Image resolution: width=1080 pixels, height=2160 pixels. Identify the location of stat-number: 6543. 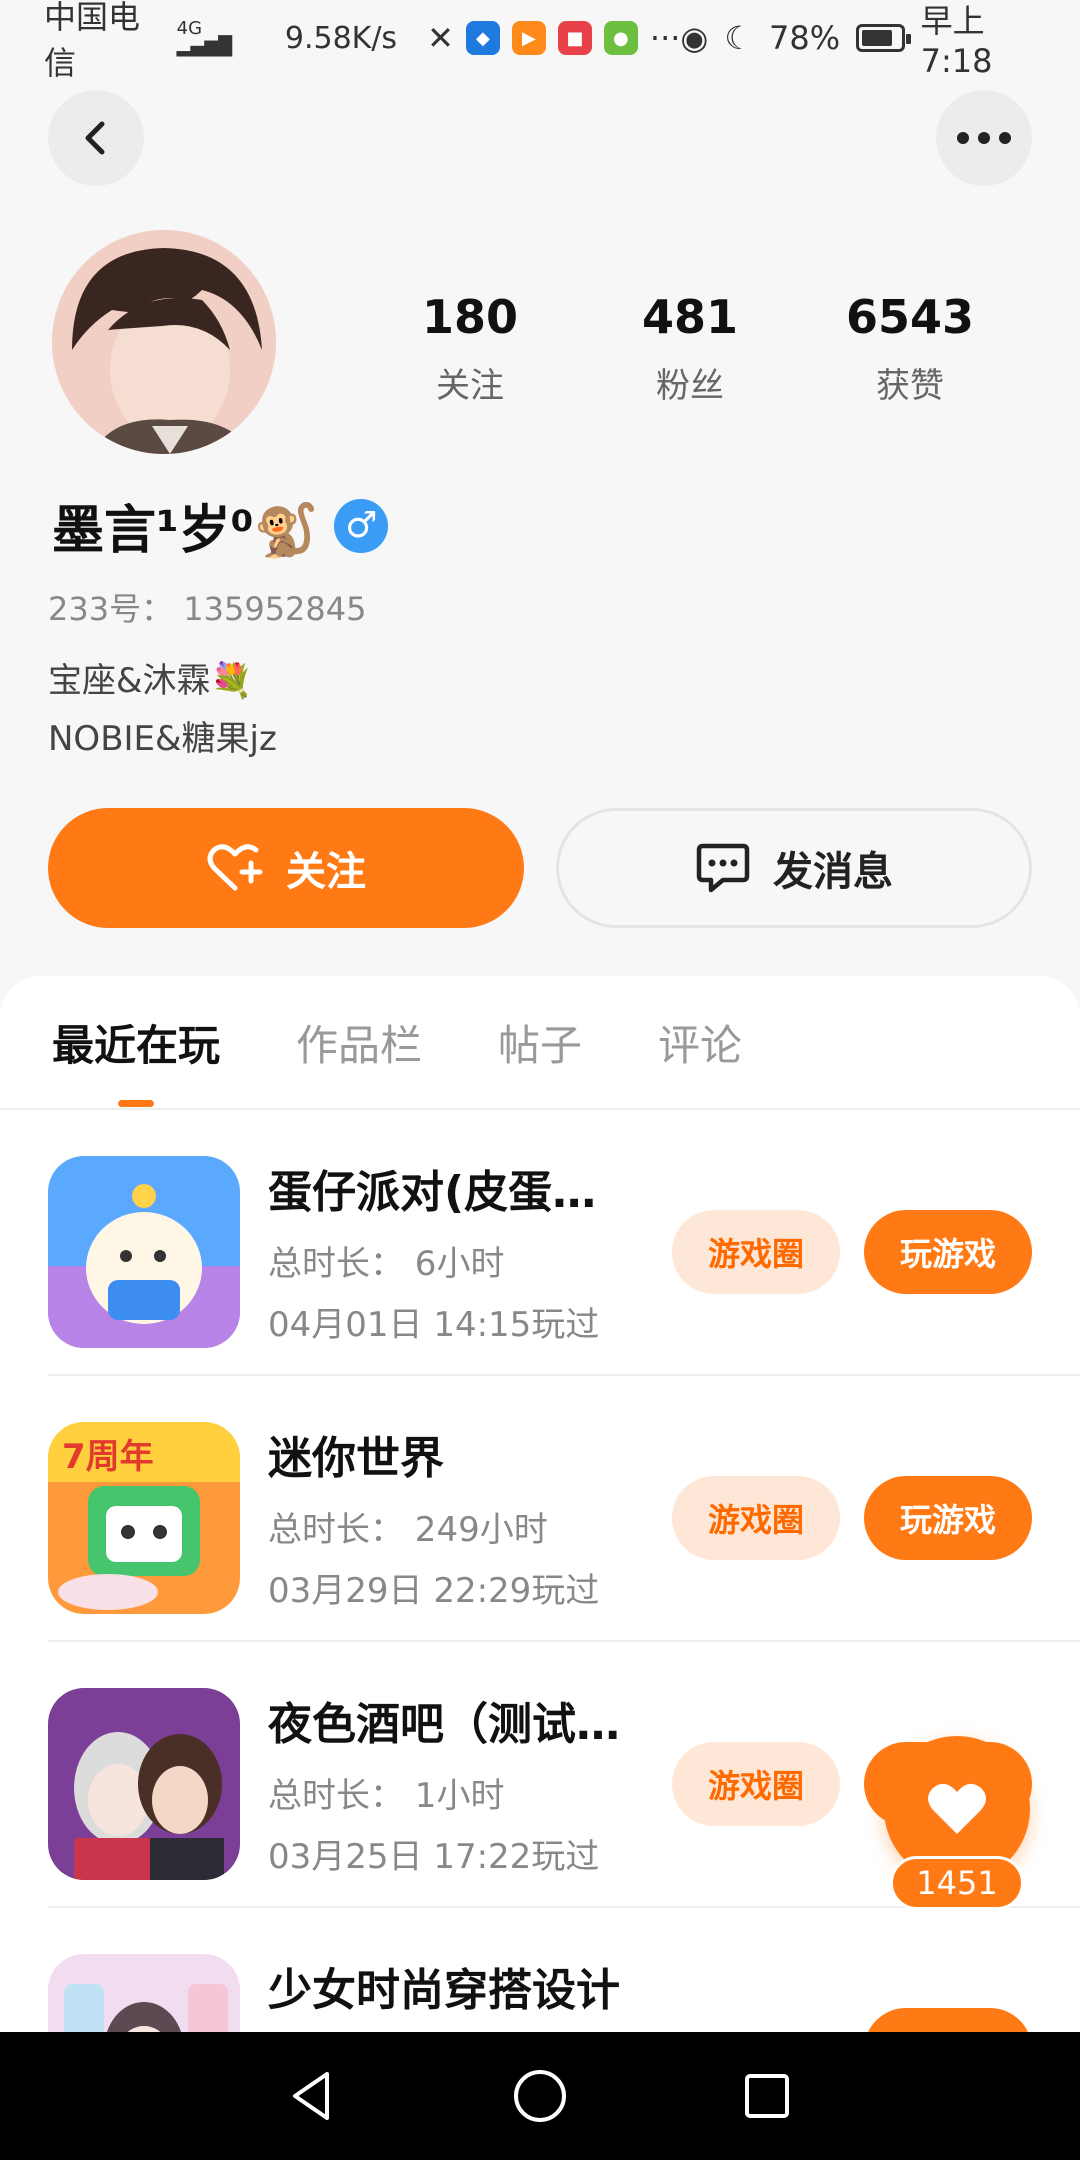
(910, 317).